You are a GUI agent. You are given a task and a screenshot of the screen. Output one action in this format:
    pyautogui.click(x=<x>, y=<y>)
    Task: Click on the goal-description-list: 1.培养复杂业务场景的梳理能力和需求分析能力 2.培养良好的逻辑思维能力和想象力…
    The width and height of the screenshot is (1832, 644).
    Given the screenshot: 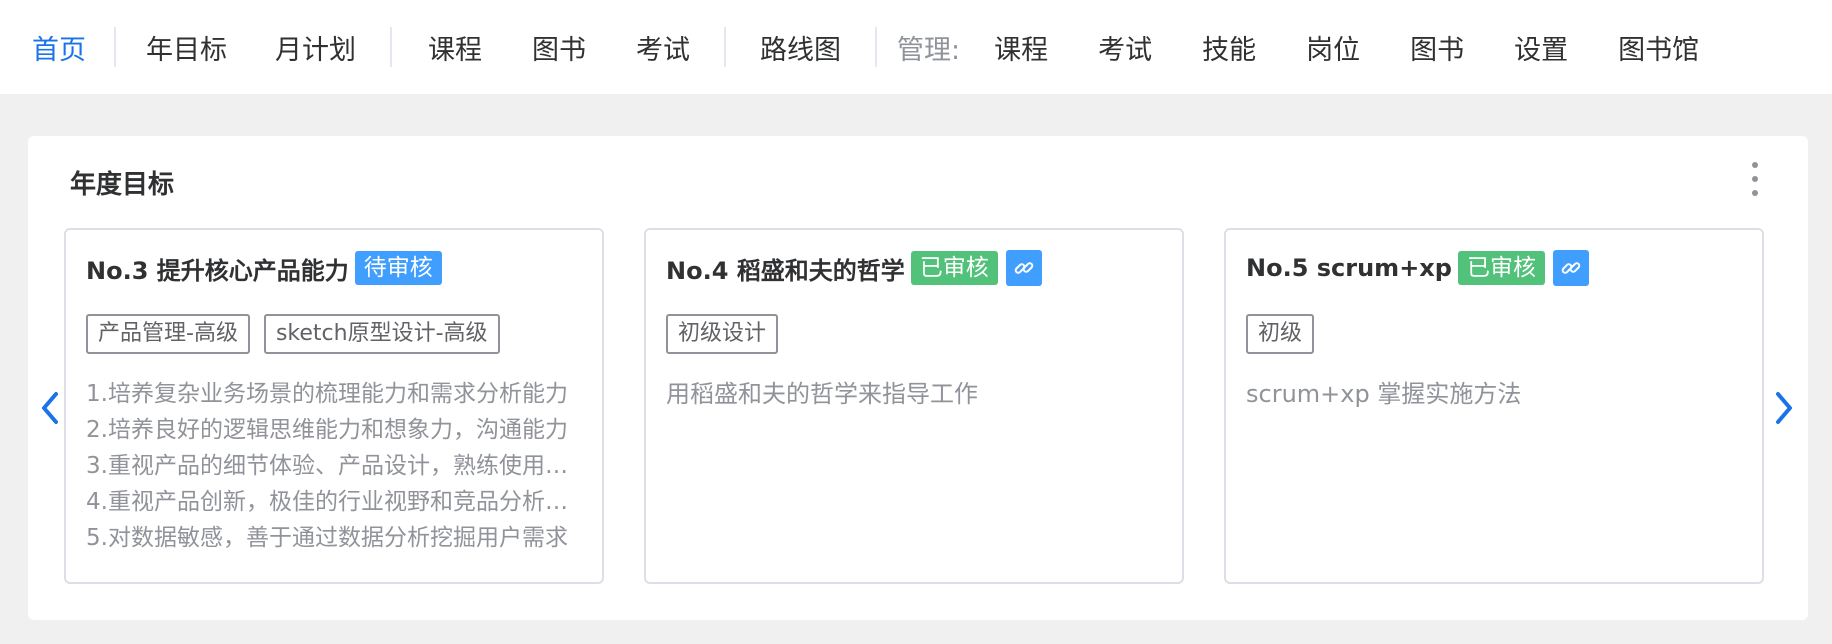 What is the action you would take?
    pyautogui.click(x=327, y=466)
    